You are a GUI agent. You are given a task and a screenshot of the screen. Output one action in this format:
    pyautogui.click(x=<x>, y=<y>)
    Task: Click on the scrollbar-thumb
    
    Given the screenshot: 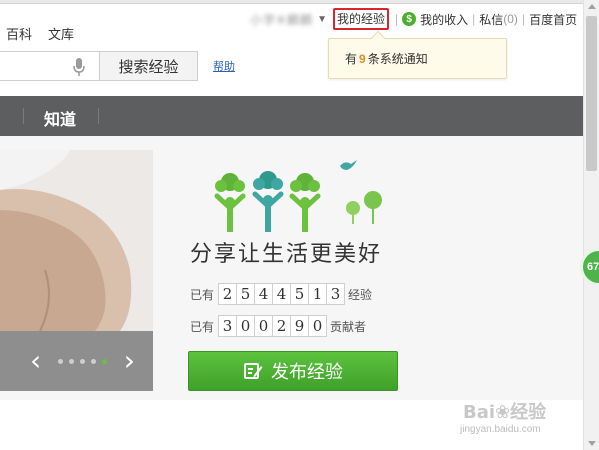 What is the action you would take?
    pyautogui.click(x=591, y=93)
    